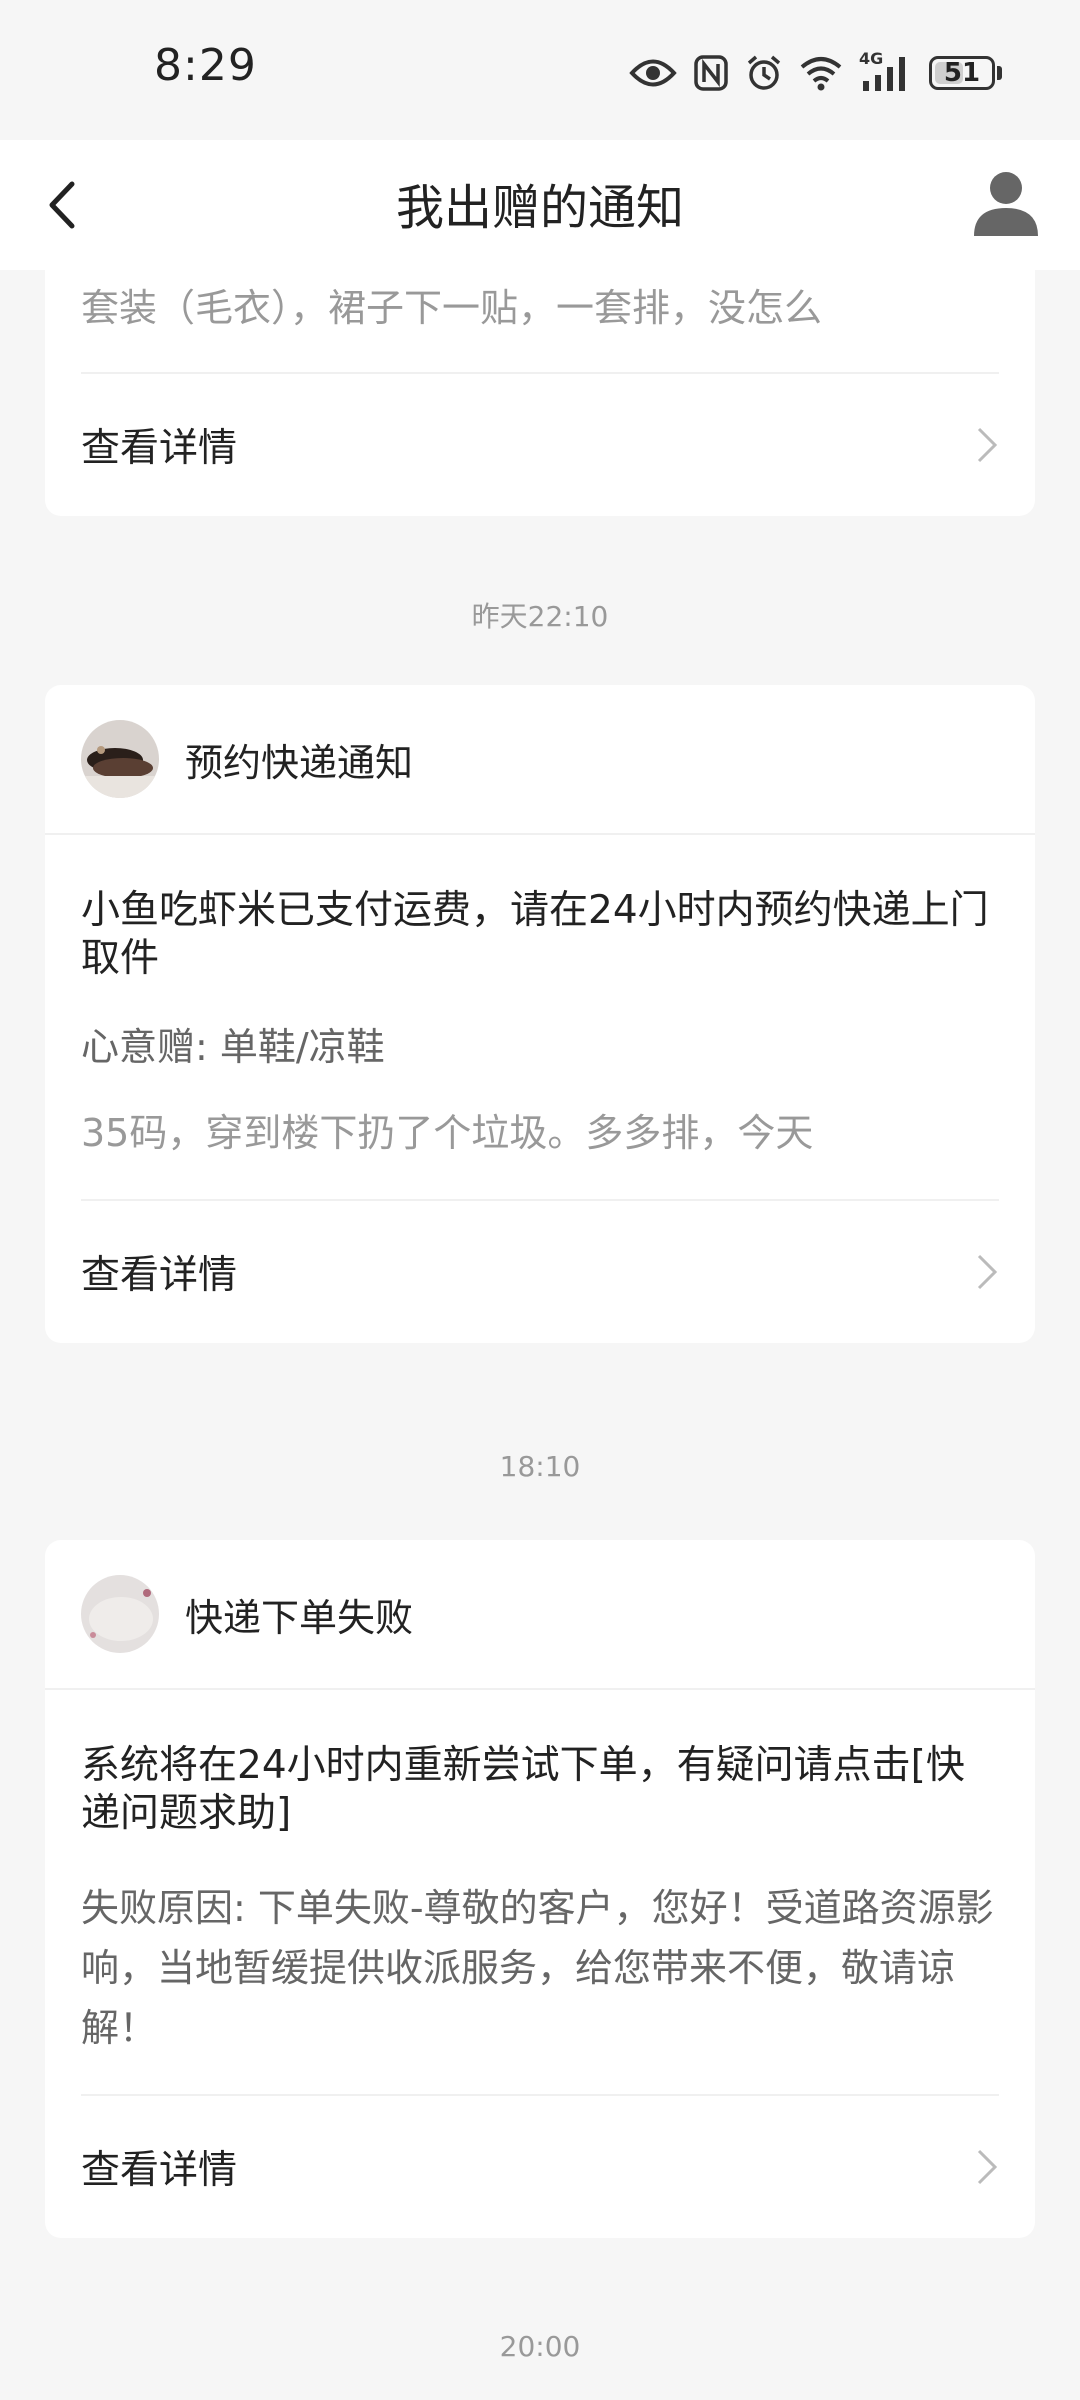 The height and width of the screenshot is (2400, 1080). What do you see at coordinates (711, 73) in the screenshot?
I see `nfc-icon` at bounding box center [711, 73].